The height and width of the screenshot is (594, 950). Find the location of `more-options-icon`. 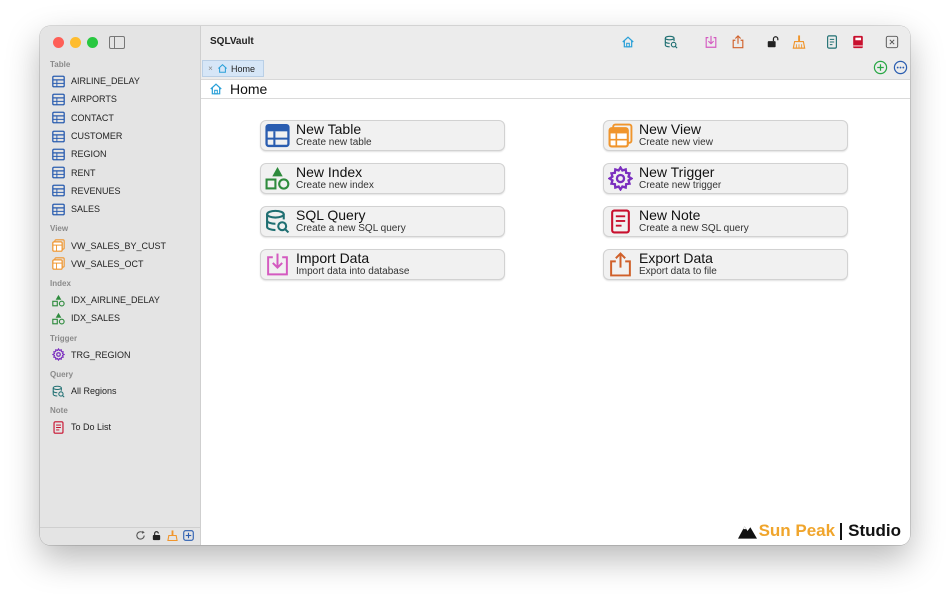

more-options-icon is located at coordinates (900, 70).